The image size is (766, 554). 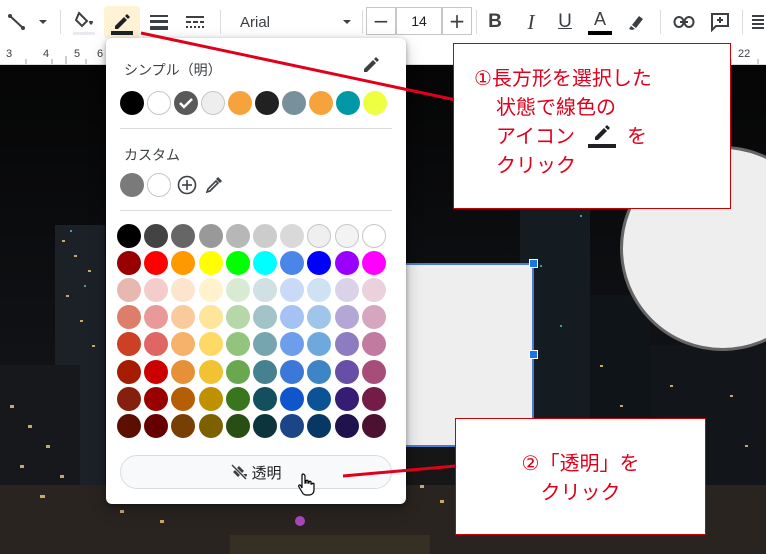 I want to click on transparent-button: 透明, so click(x=256, y=472).